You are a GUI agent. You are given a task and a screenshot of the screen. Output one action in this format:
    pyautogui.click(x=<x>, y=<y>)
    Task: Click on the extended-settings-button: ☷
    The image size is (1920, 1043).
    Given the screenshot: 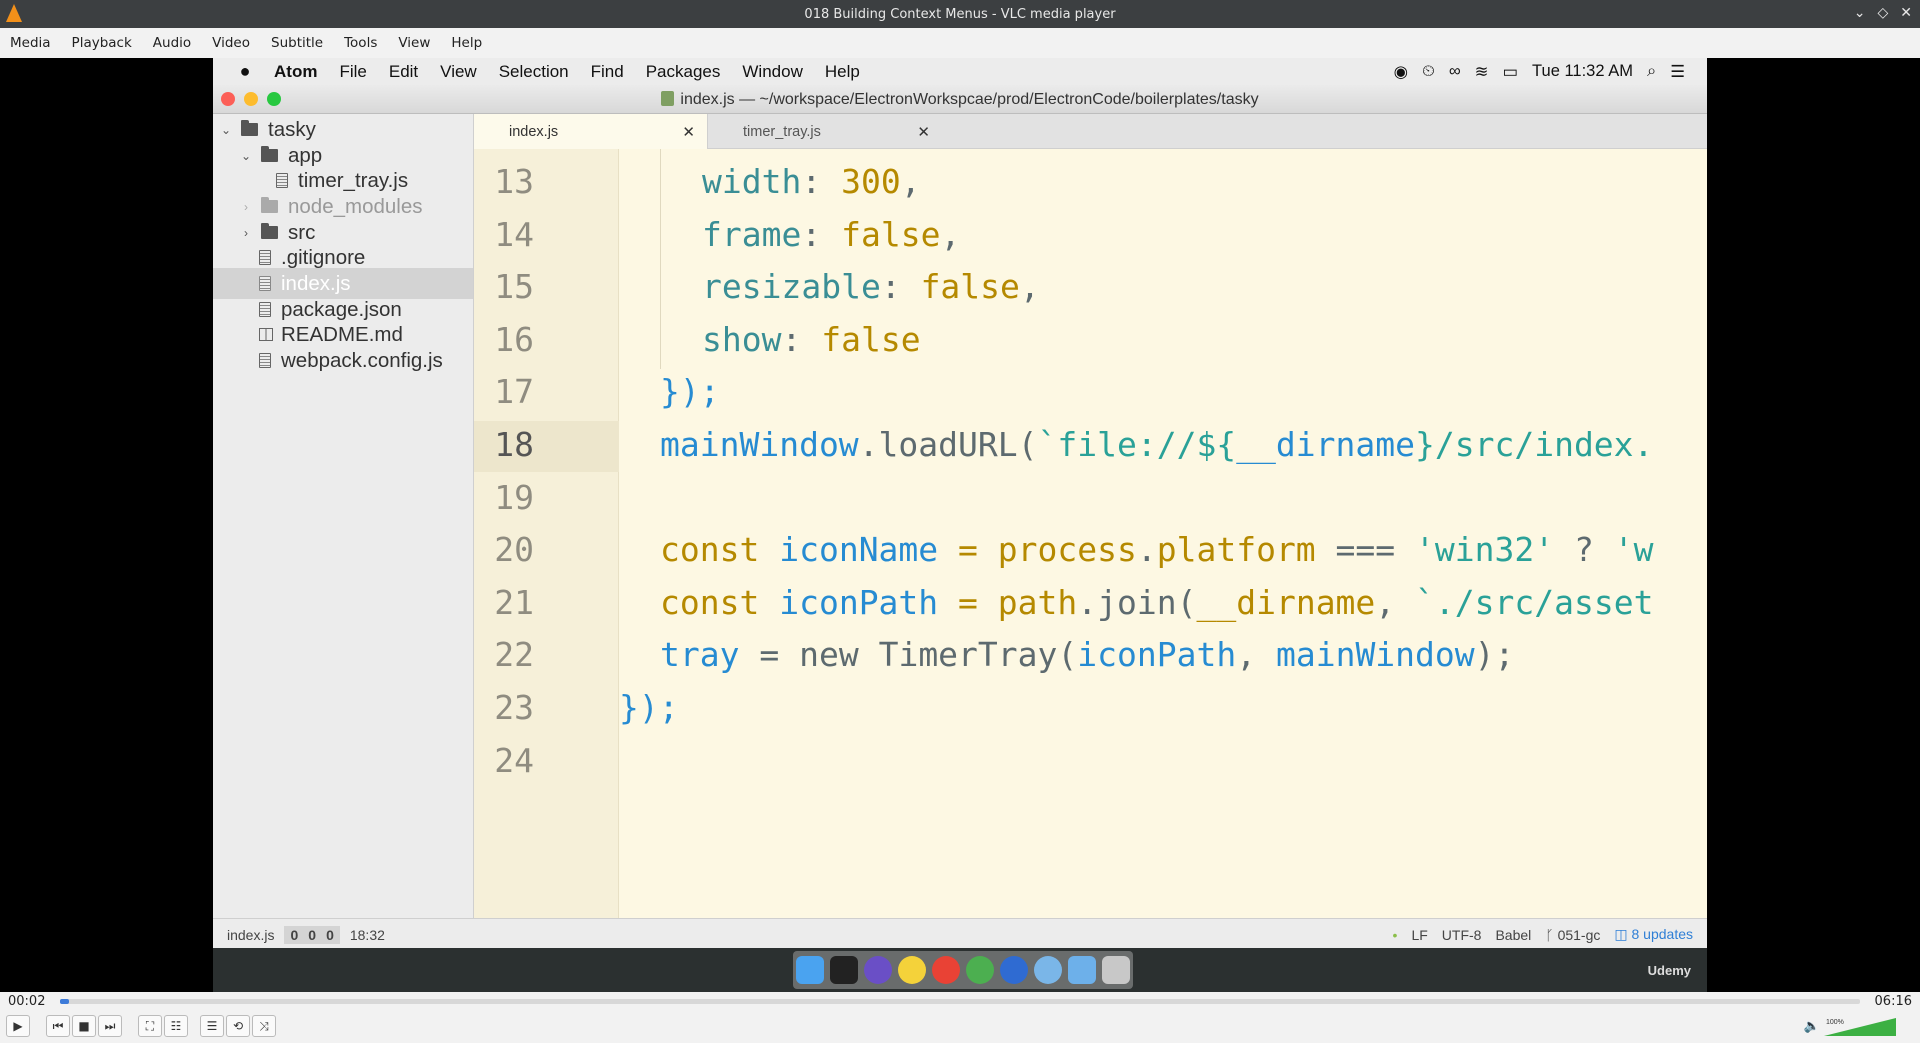 What is the action you would take?
    pyautogui.click(x=176, y=1026)
    